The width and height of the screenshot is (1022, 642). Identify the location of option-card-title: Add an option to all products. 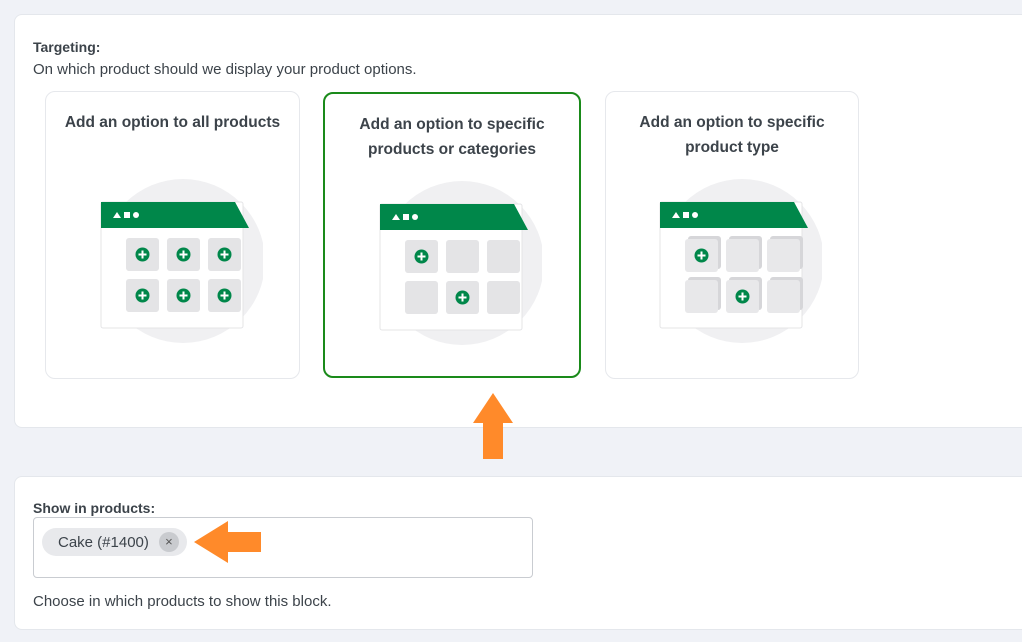
(172, 122).